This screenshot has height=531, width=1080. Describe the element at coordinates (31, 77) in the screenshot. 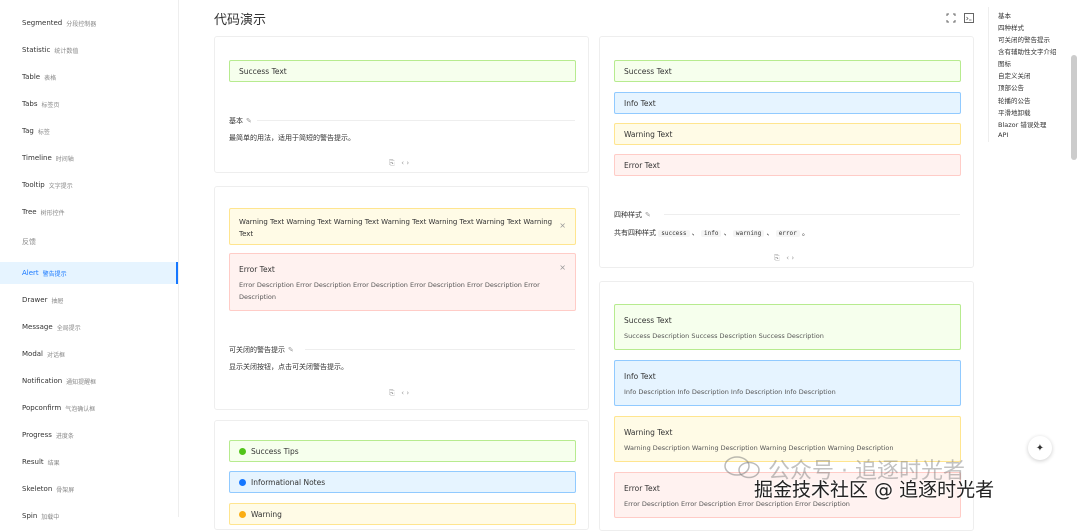

I see `sidebar-item-label: Table` at that location.